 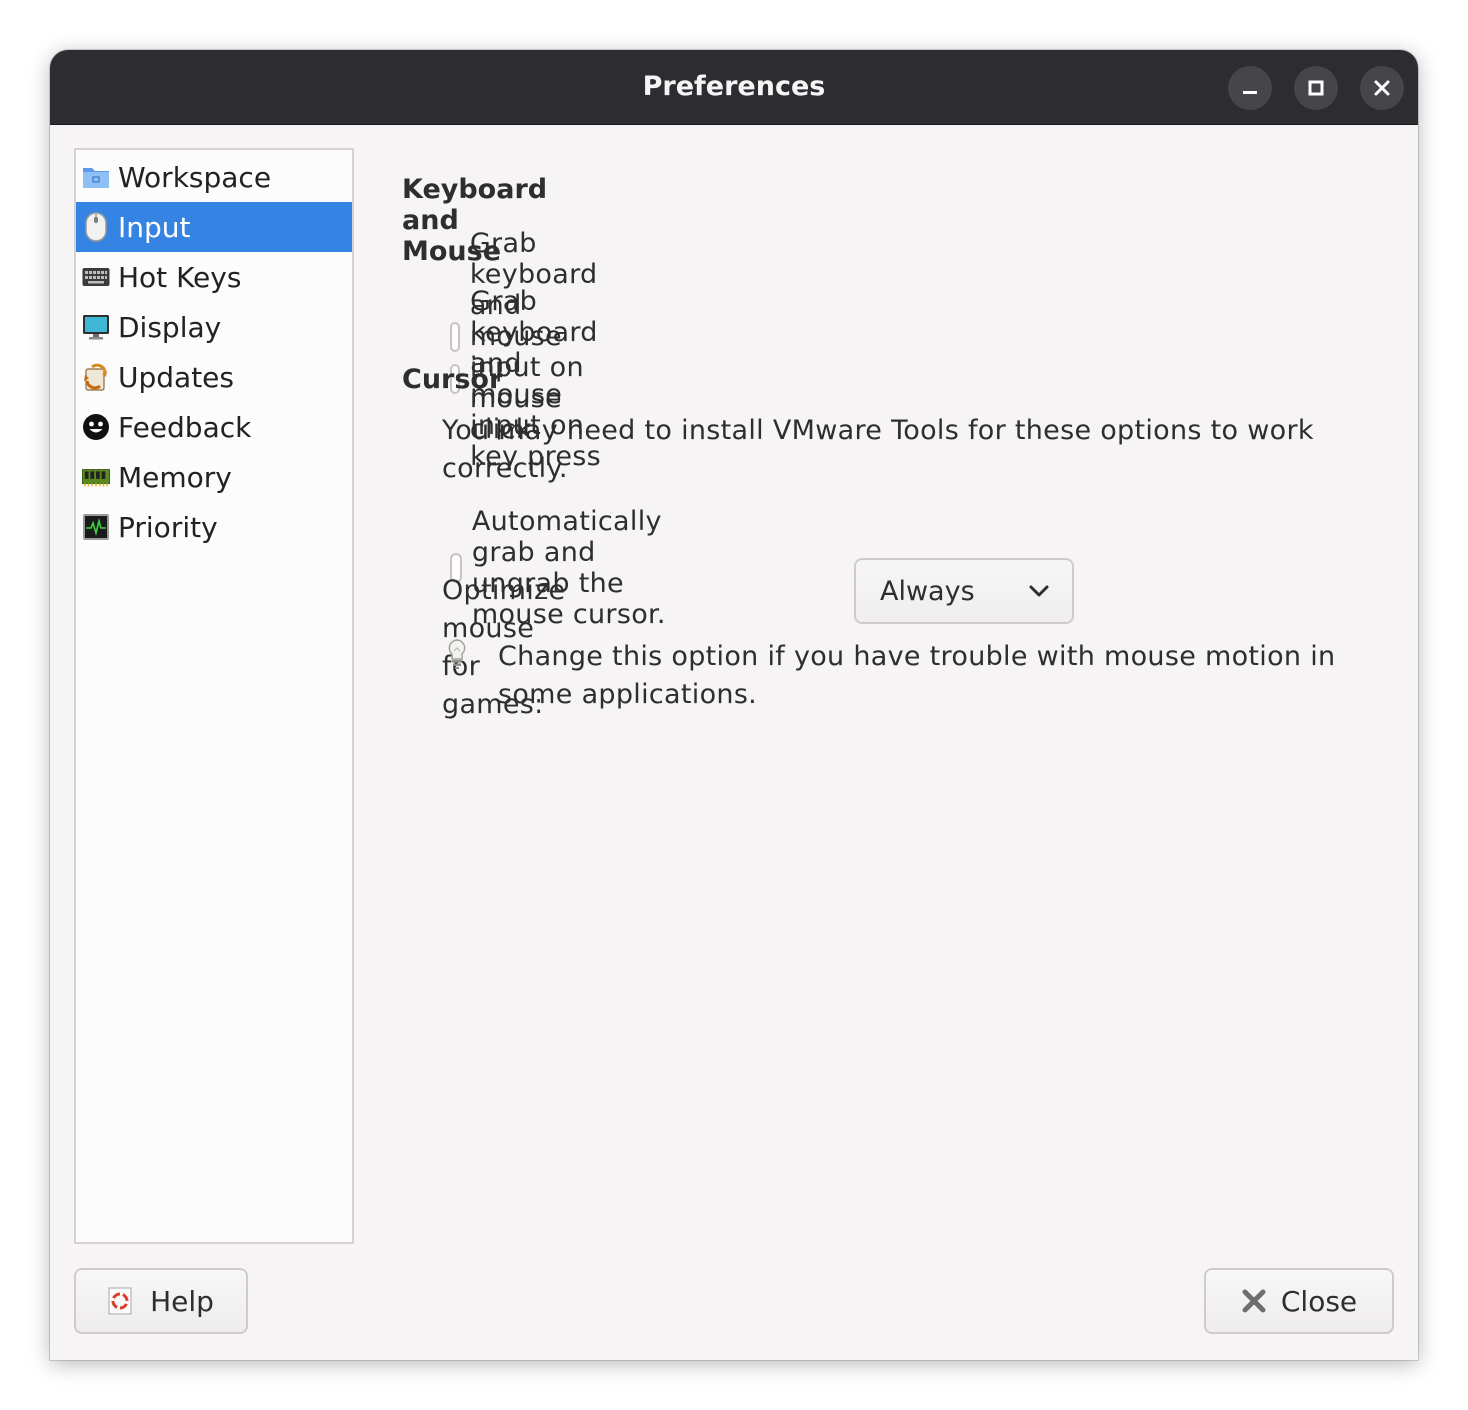 I want to click on sidebar-item-priority: Priority, so click(x=214, y=527).